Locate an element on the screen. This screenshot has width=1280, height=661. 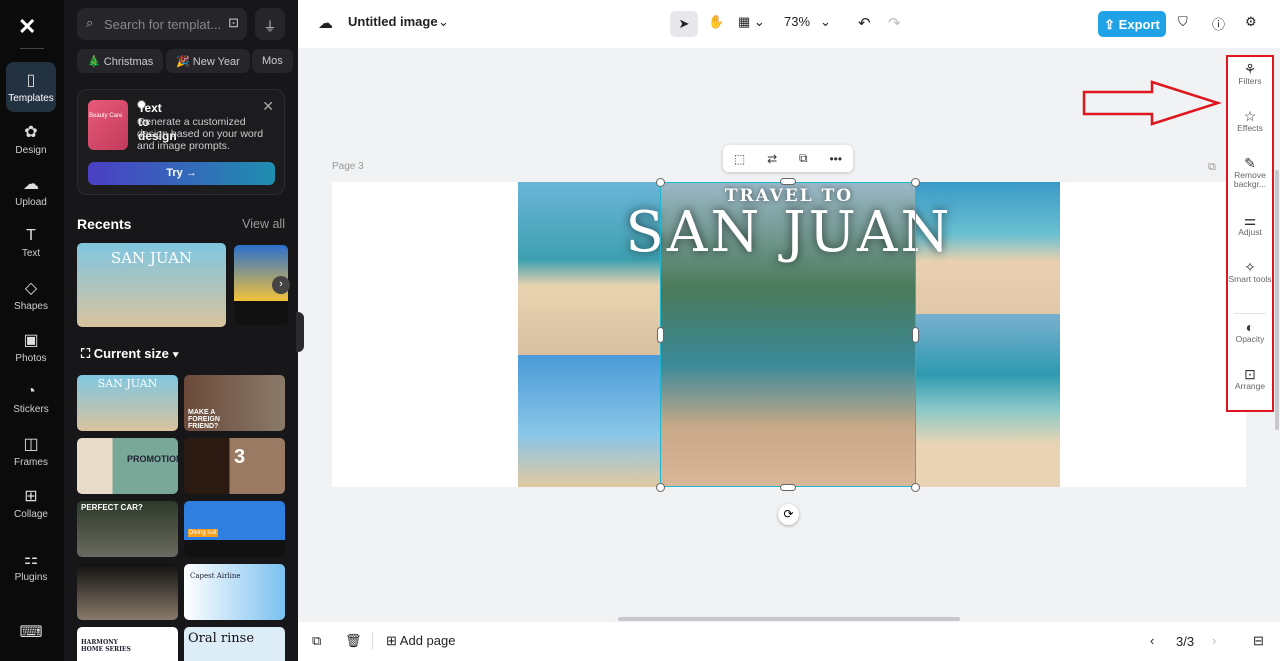
view-all-link: View all is located at coordinates (263, 224).